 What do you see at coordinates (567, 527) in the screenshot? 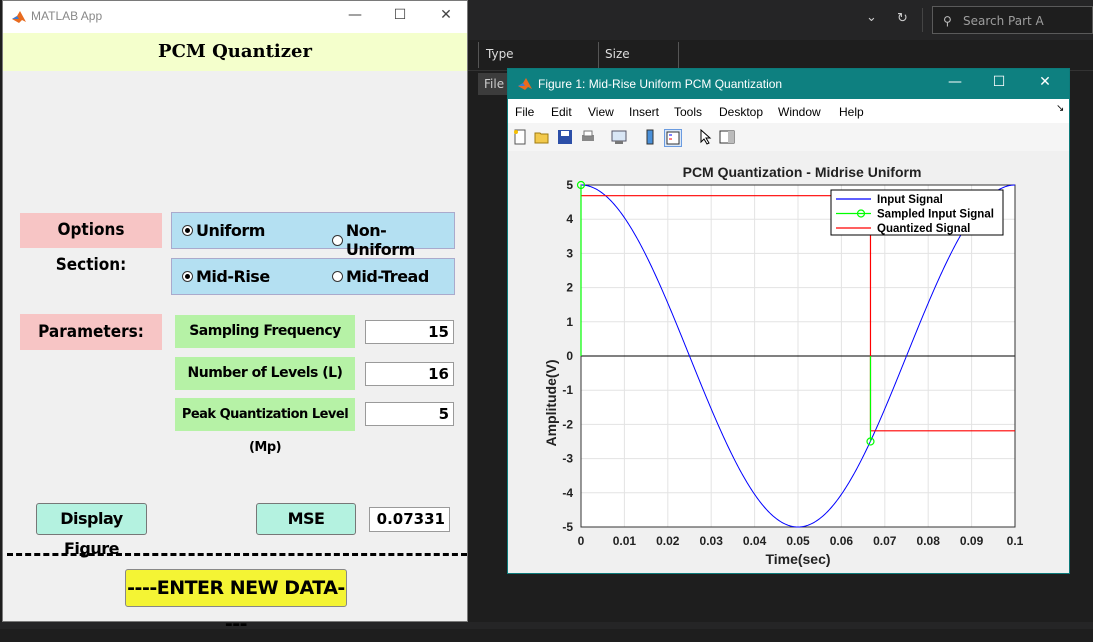
I see `y-tick-label: -5` at bounding box center [567, 527].